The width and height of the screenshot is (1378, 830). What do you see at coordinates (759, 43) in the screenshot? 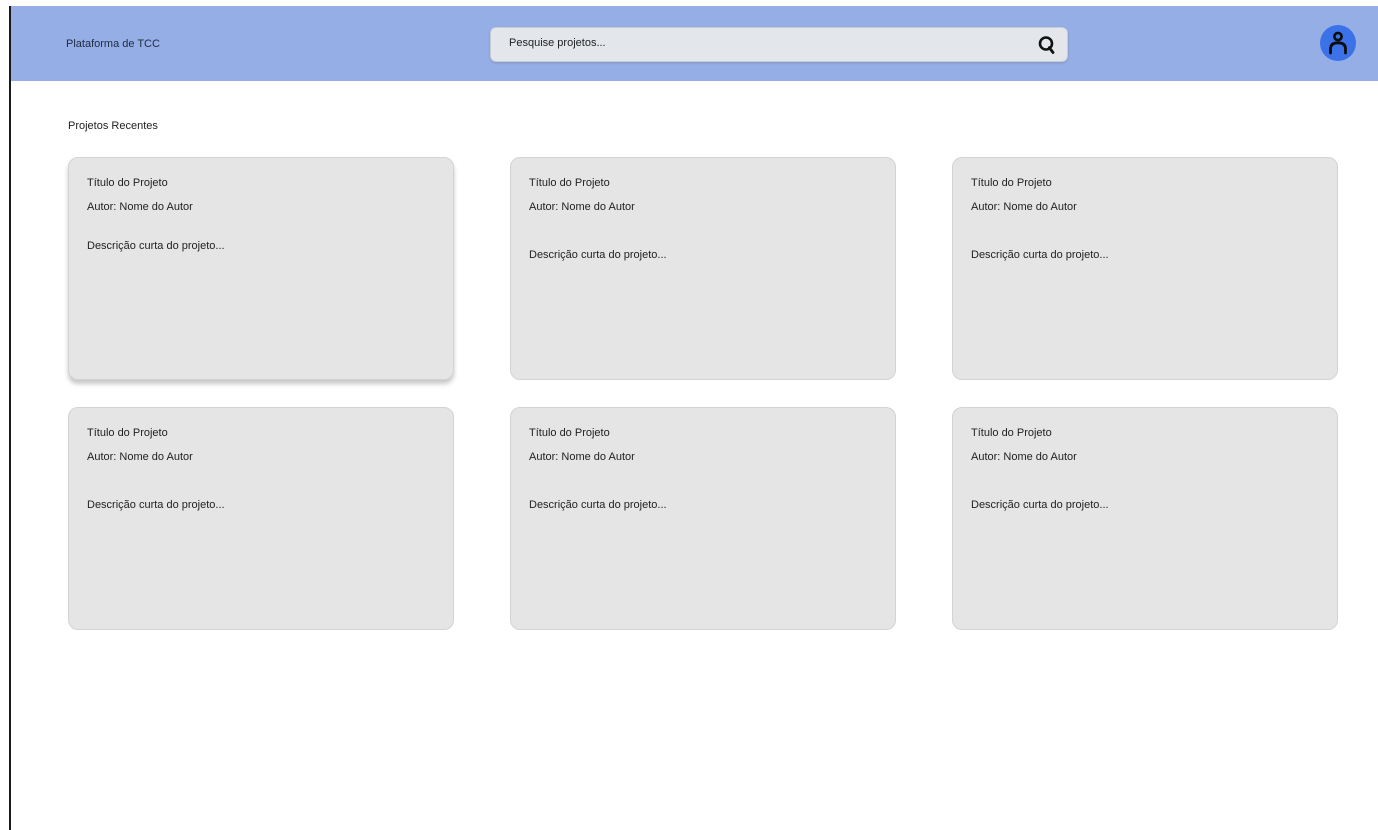
I see `search-input` at bounding box center [759, 43].